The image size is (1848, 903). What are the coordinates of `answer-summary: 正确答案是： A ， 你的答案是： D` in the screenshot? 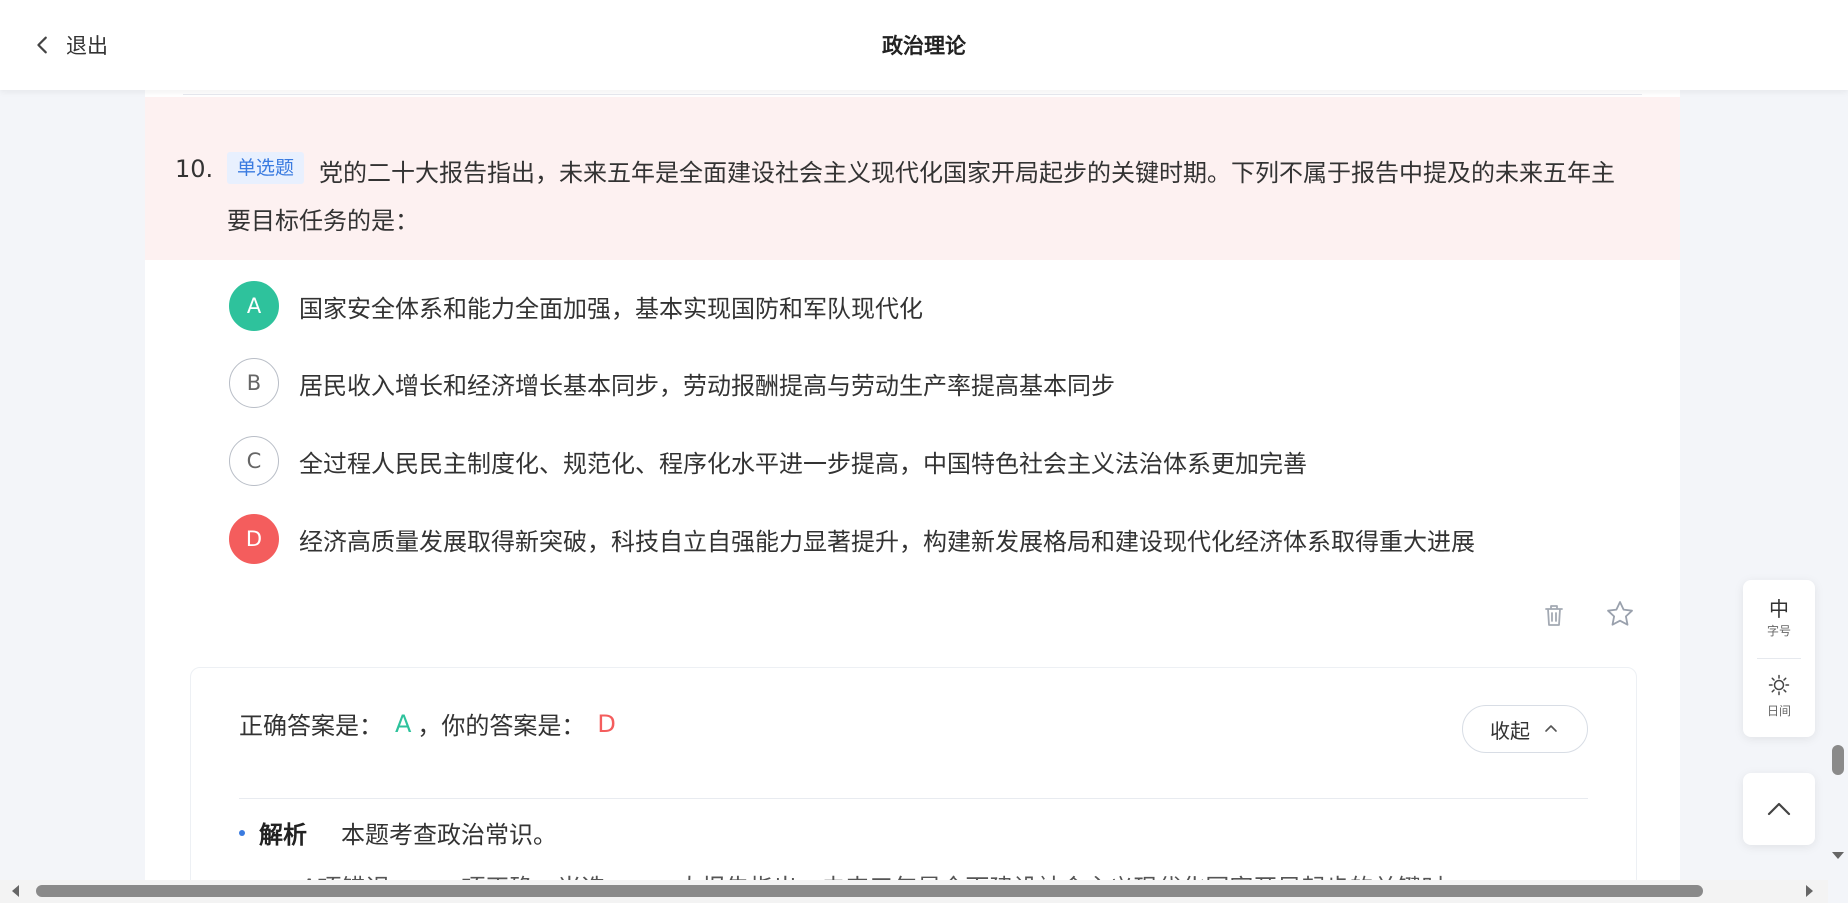 It's located at (427, 723).